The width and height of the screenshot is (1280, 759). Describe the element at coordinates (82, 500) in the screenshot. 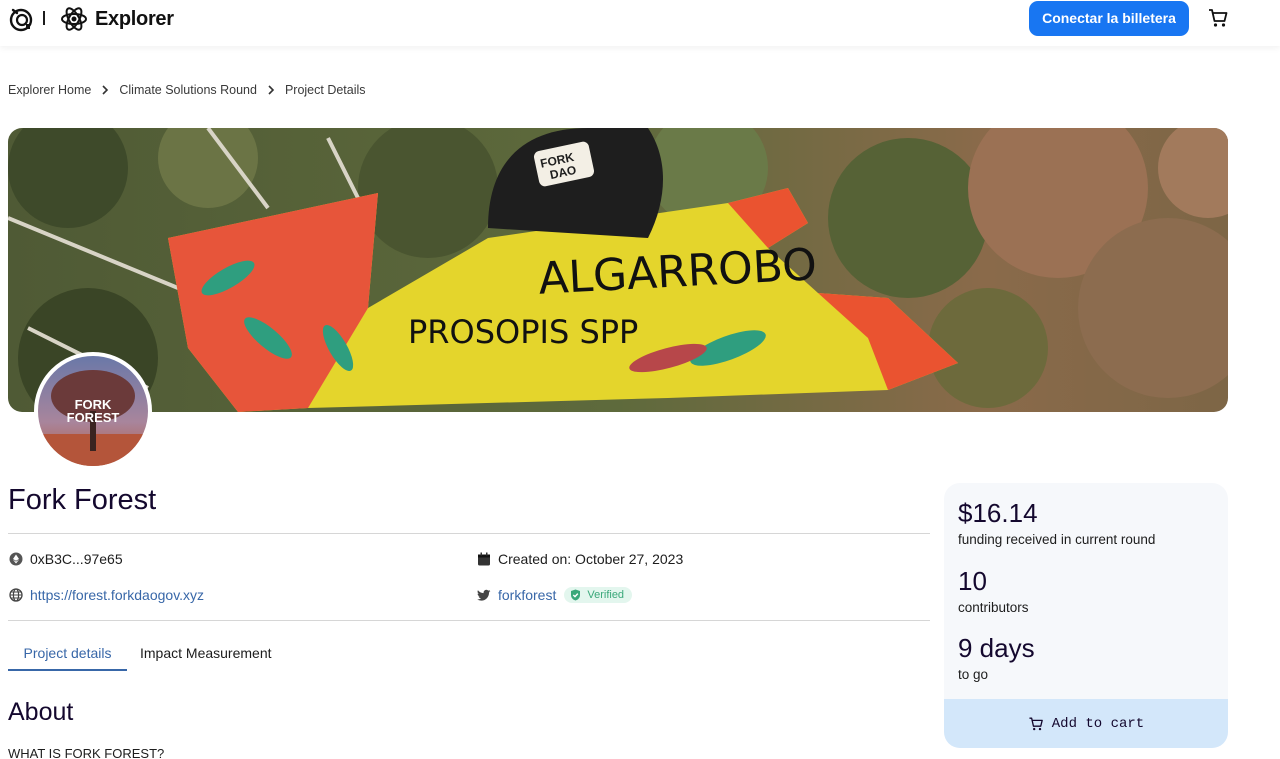

I see `project-title: Fork Forest` at that location.